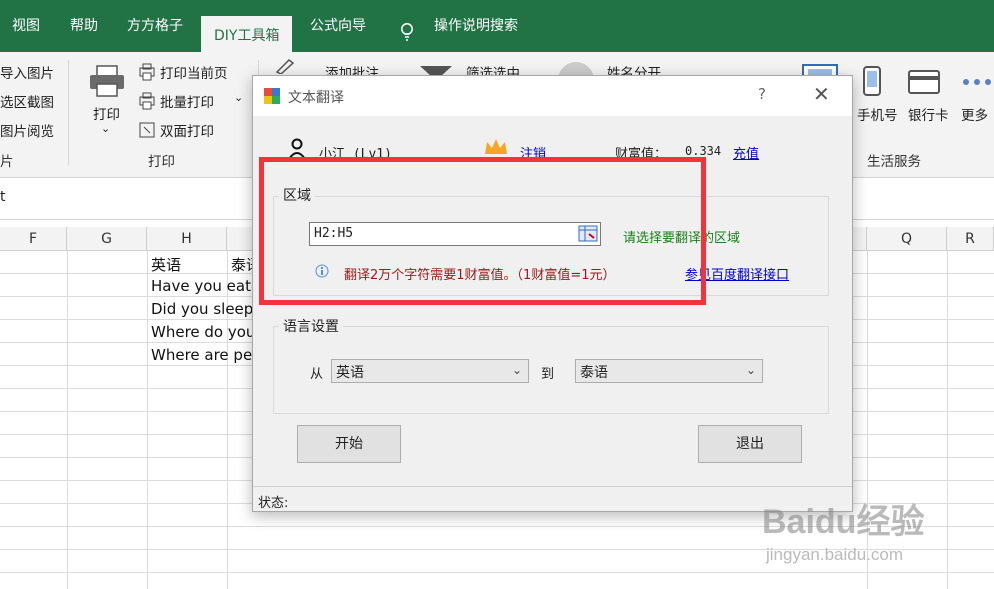  Describe the element at coordinates (821, 94) in the screenshot. I see `close-button: ✕` at that location.